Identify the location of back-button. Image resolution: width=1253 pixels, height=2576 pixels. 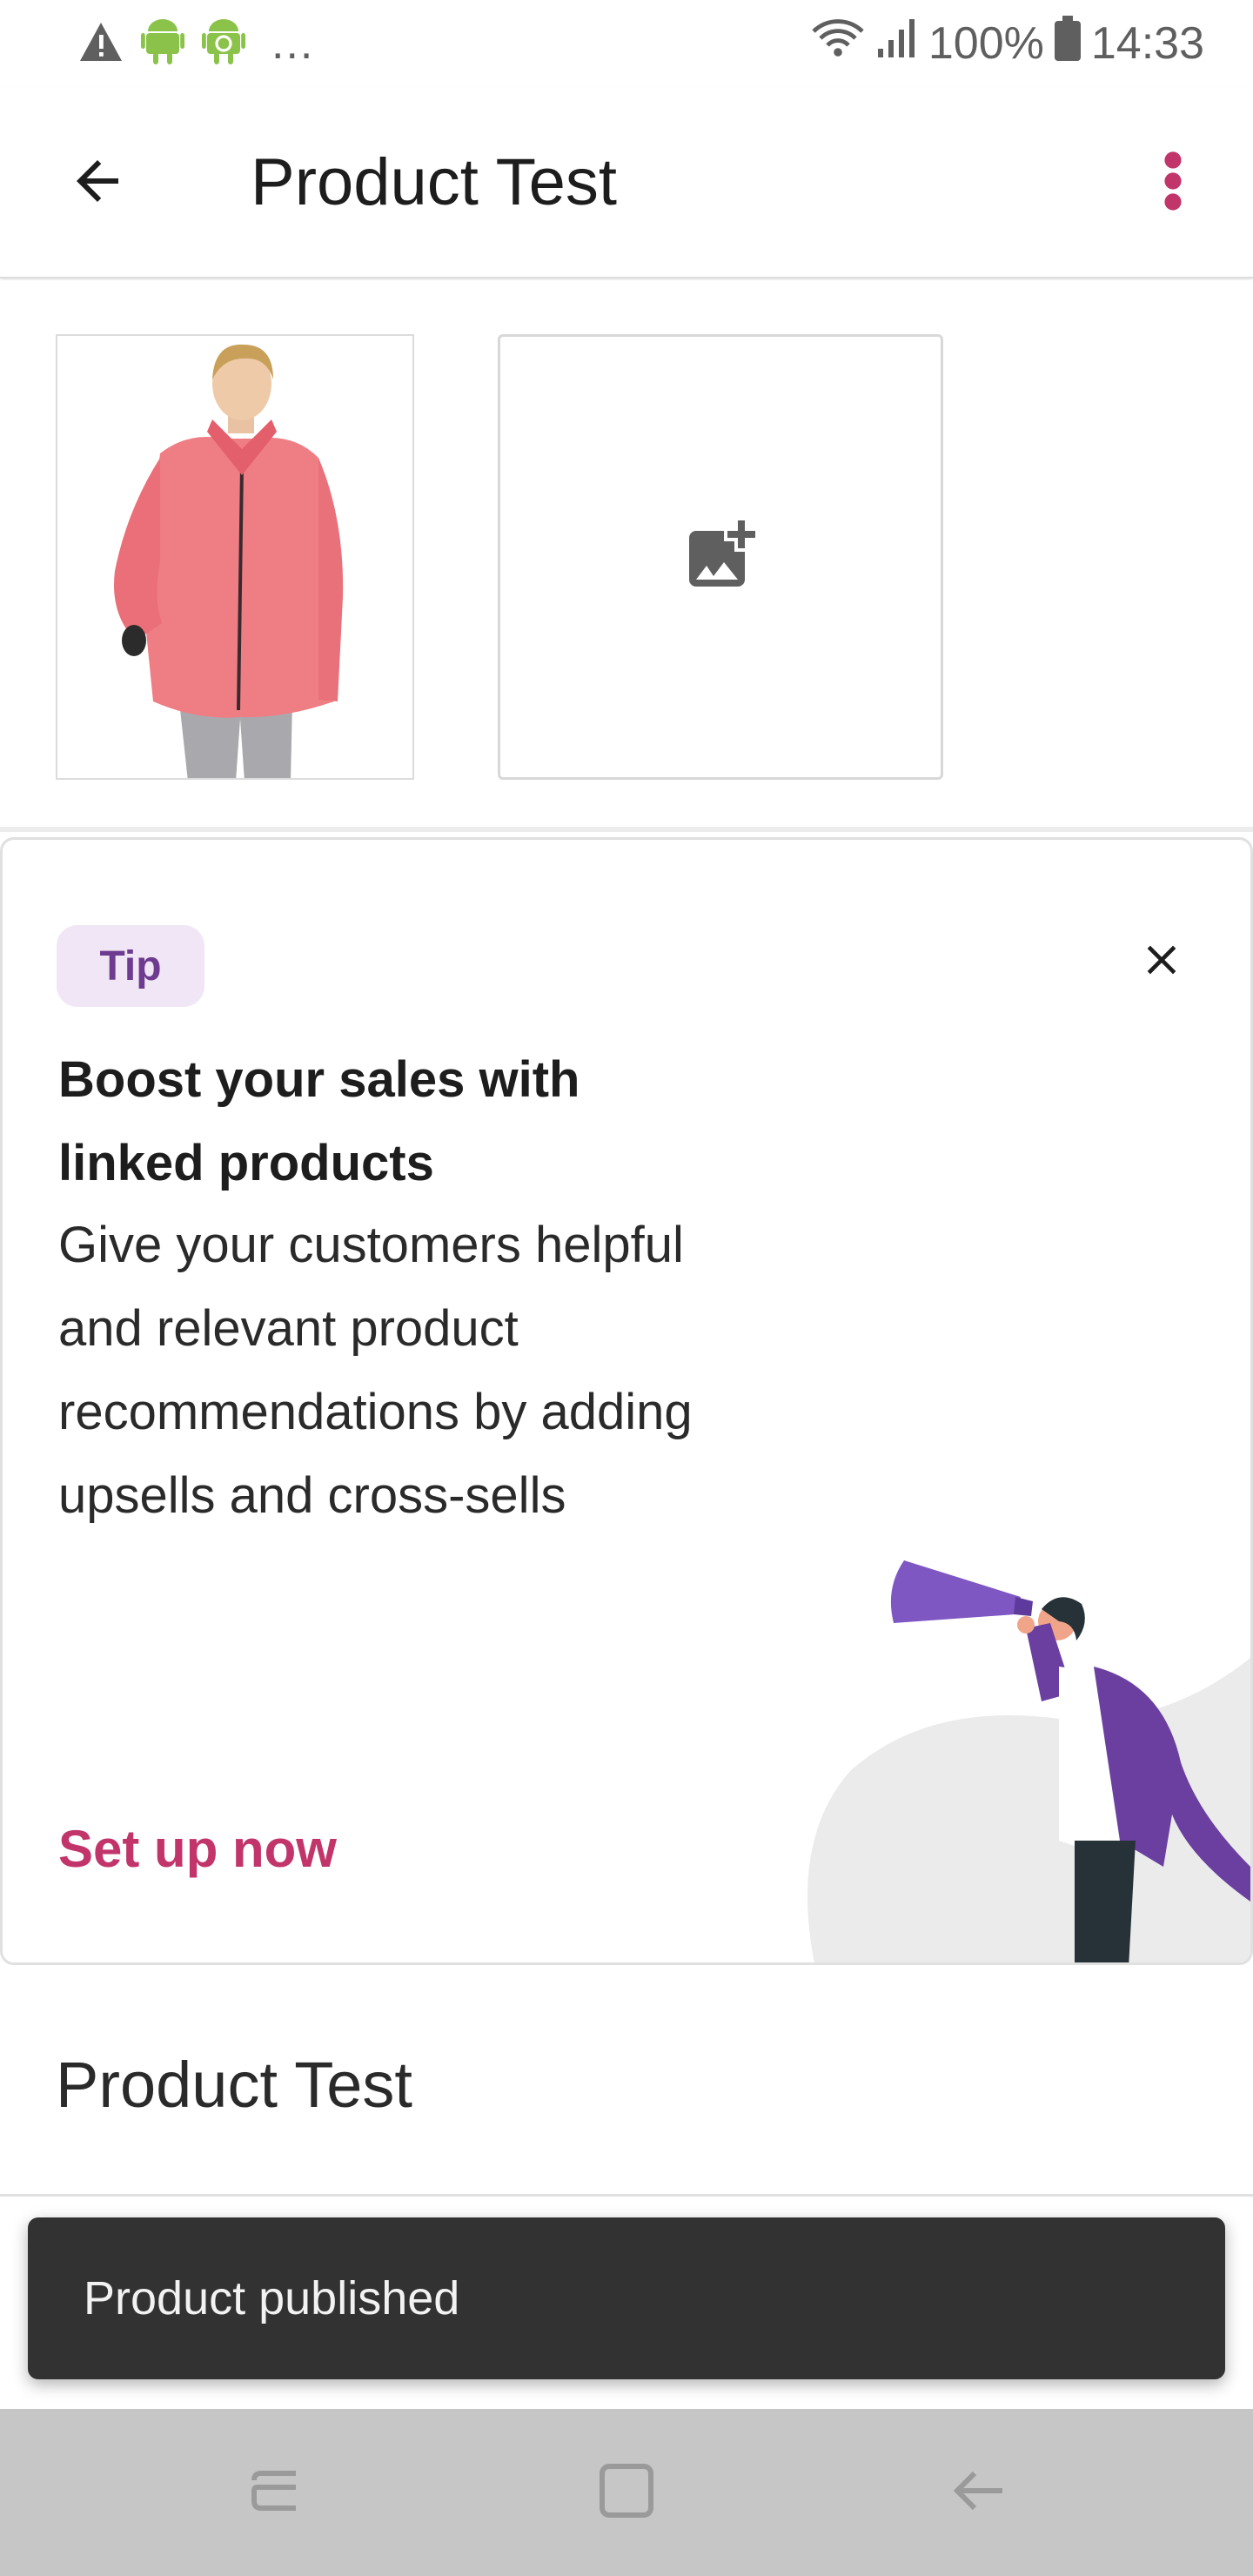
(97, 183).